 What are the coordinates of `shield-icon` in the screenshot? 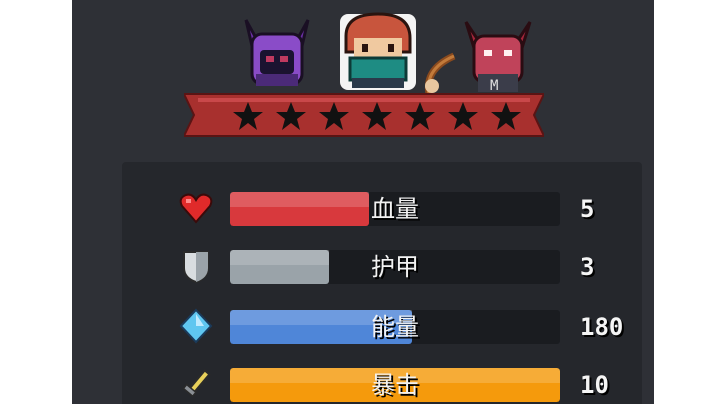 It's located at (196, 266).